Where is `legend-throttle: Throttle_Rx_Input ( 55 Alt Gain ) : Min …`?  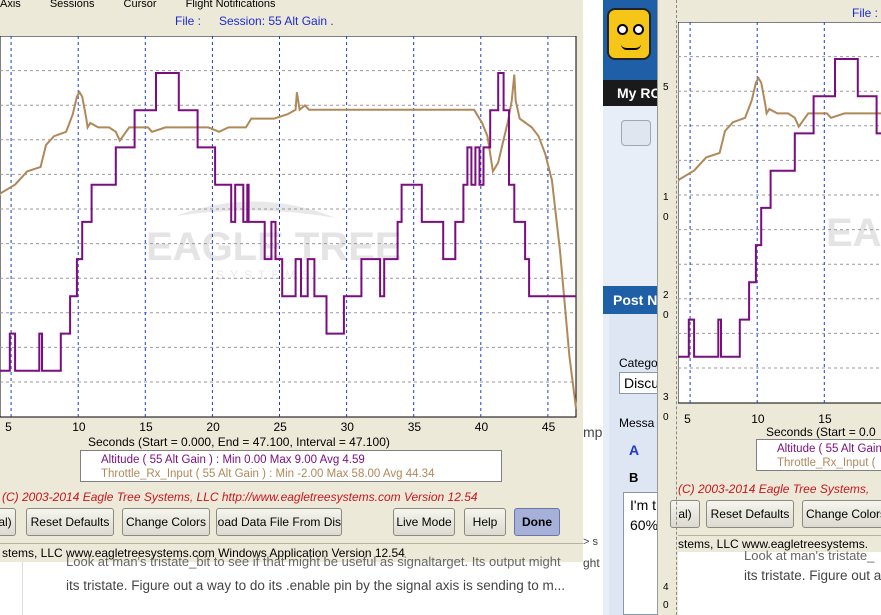
legend-throttle: Throttle_Rx_Input ( 55 Alt Gain ) : Min … is located at coordinates (268, 474).